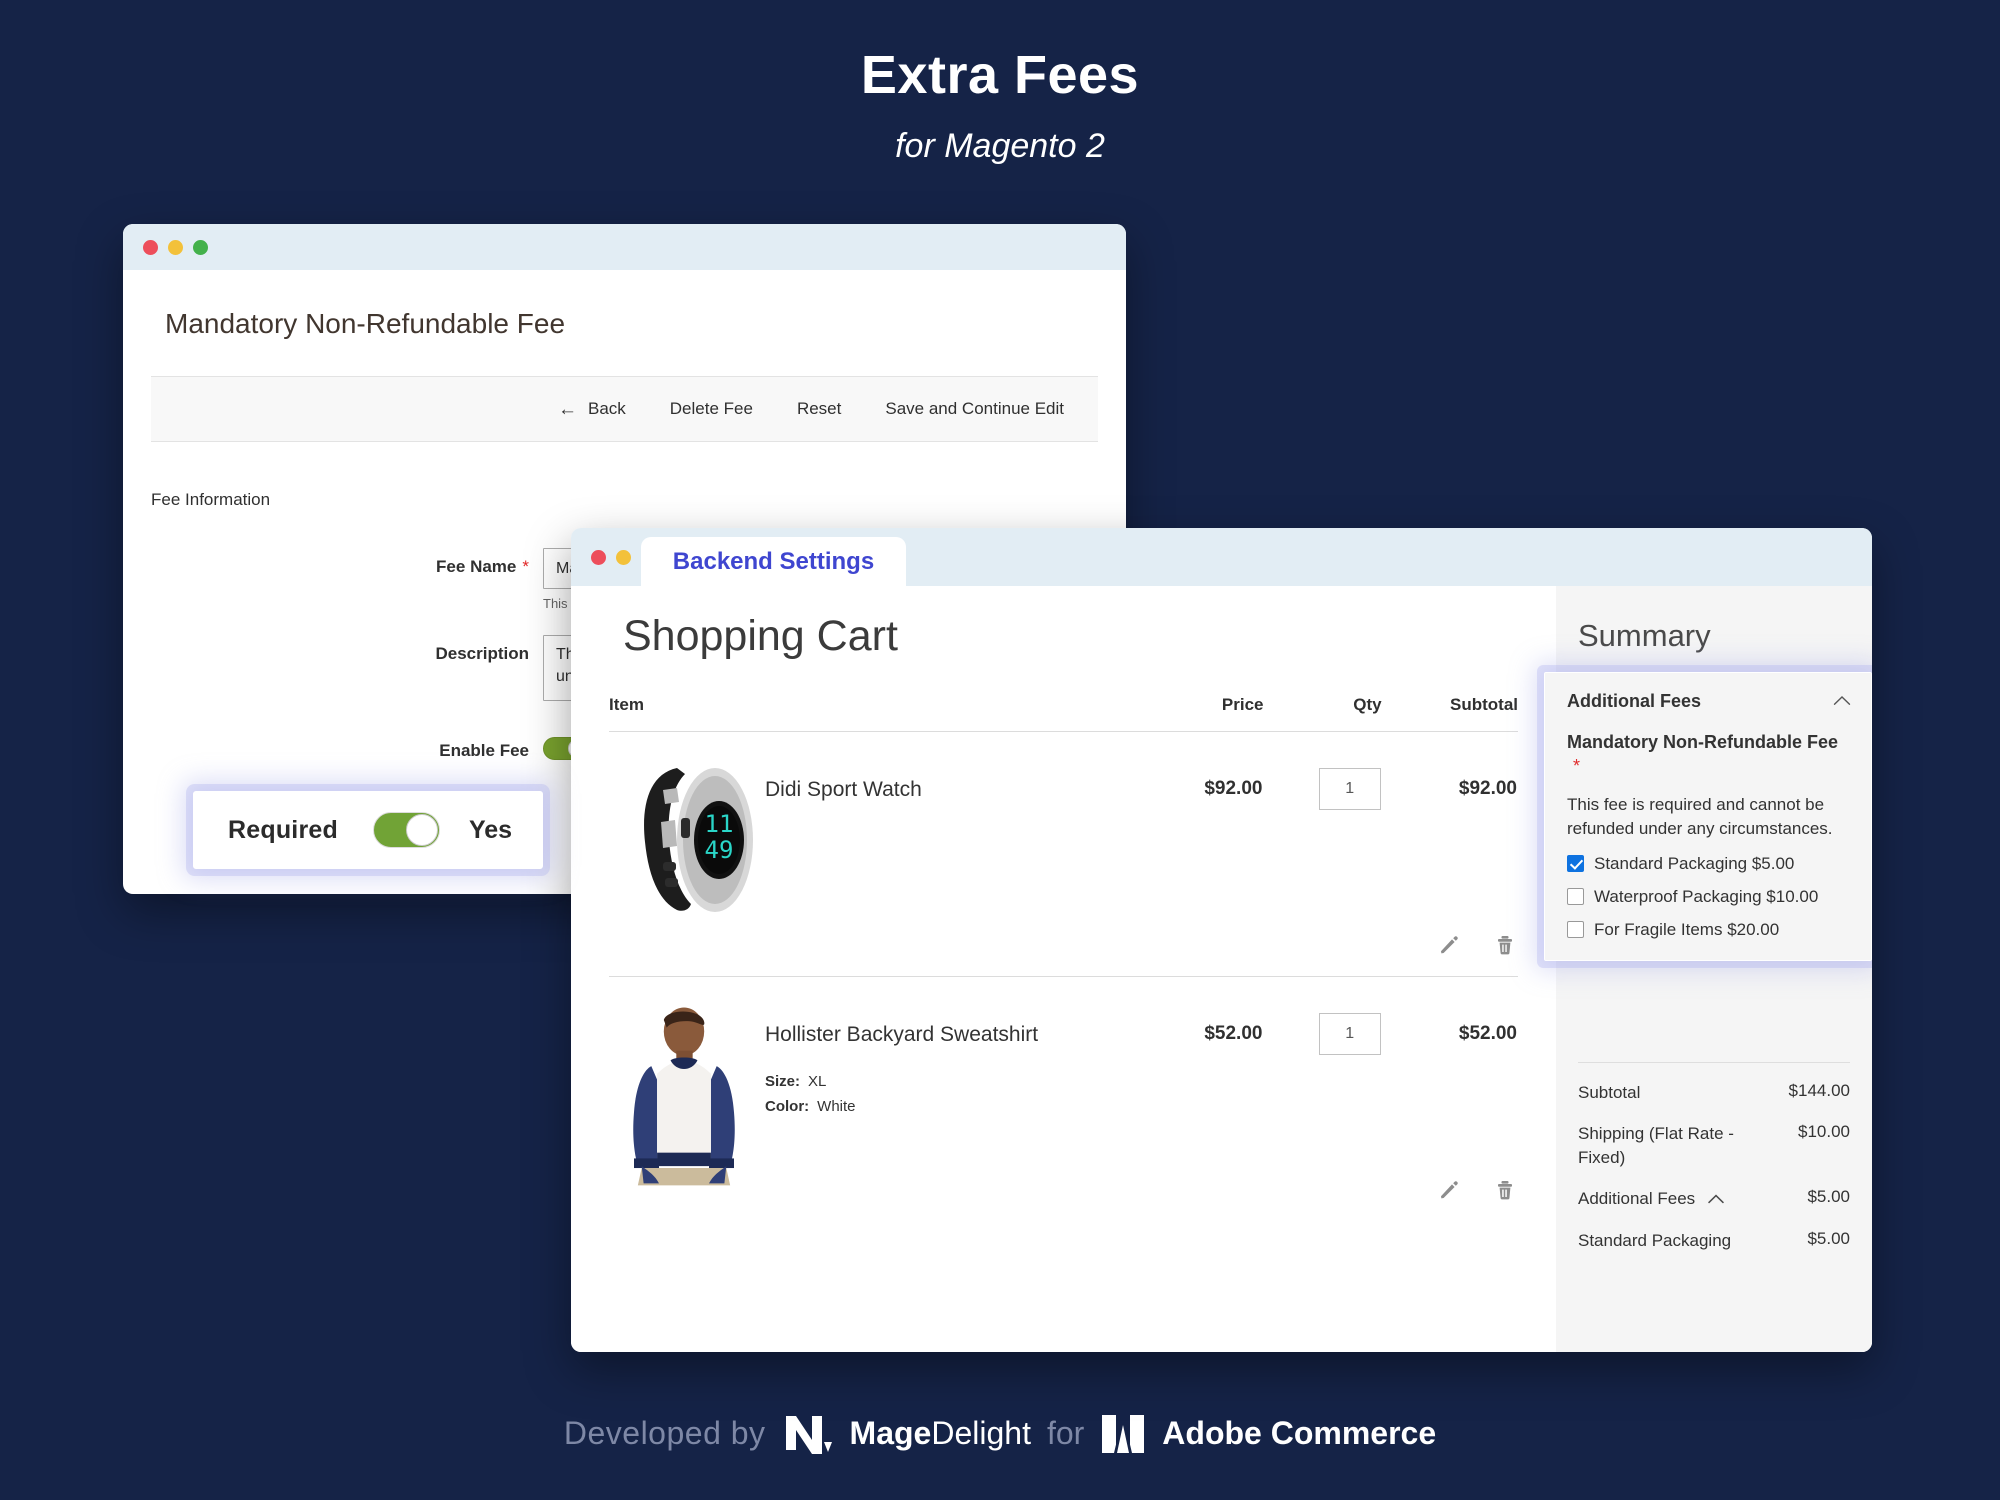 This screenshot has width=2000, height=1500. I want to click on adobe-text: Adobe, so click(1212, 1432).